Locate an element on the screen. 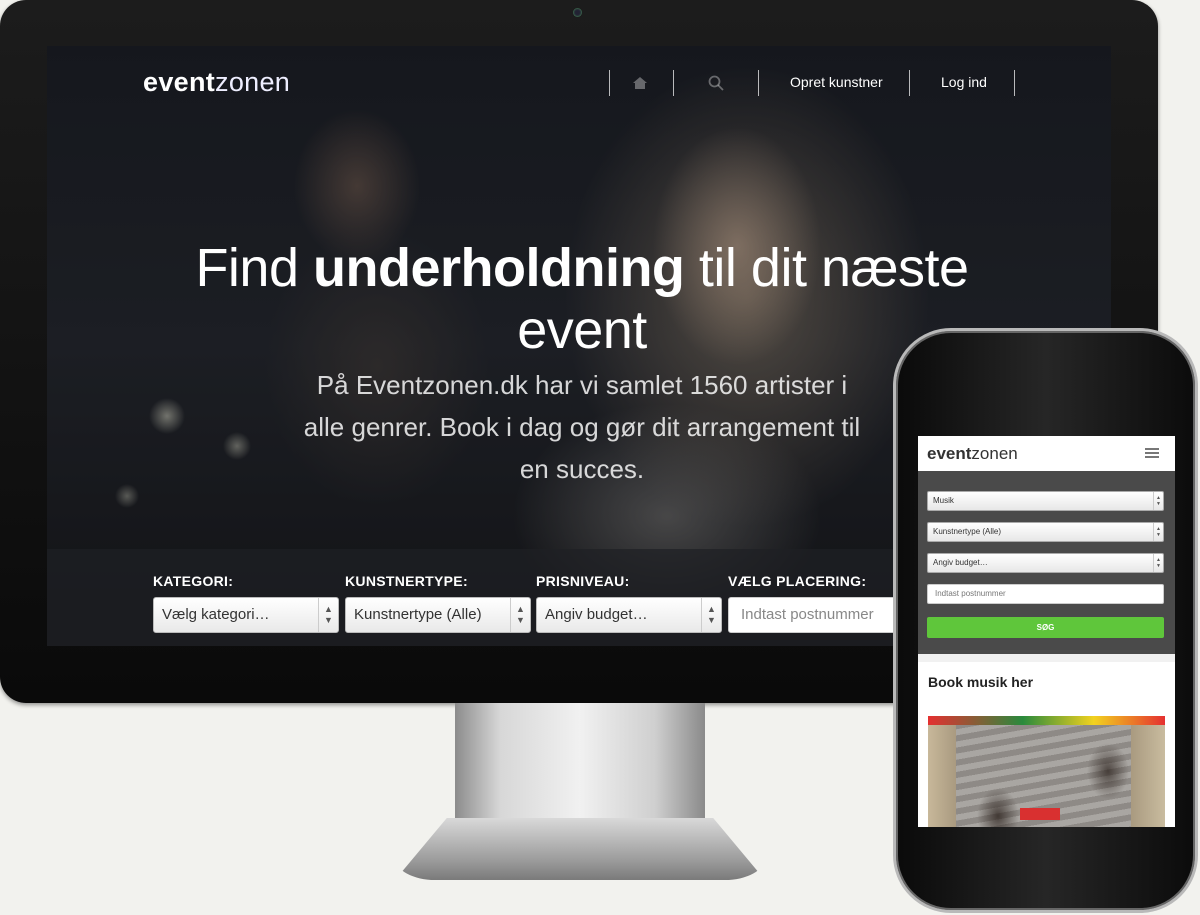 The width and height of the screenshot is (1200, 915). monitor-stand-base is located at coordinates (580, 849).